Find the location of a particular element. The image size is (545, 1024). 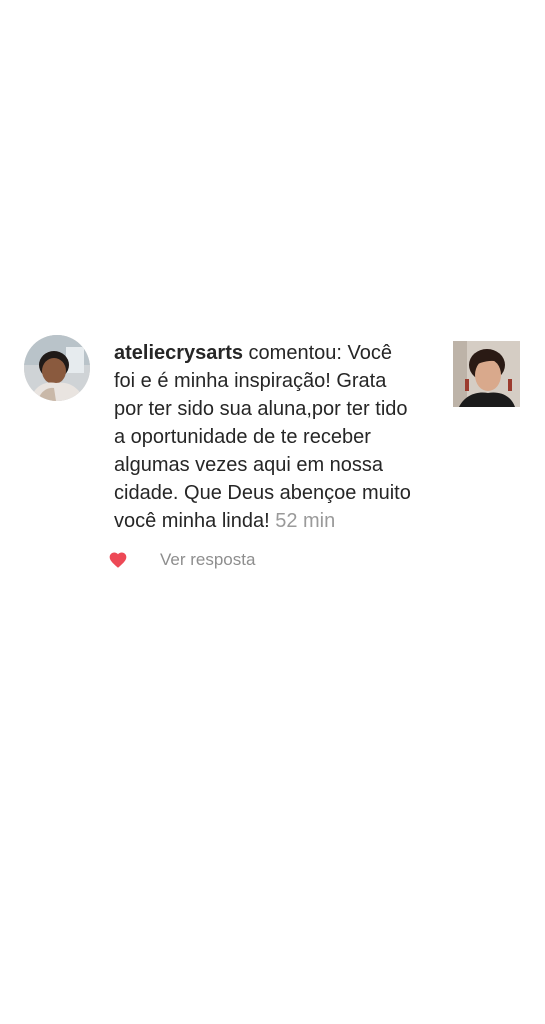

post-thumbnail is located at coordinates (486, 374).